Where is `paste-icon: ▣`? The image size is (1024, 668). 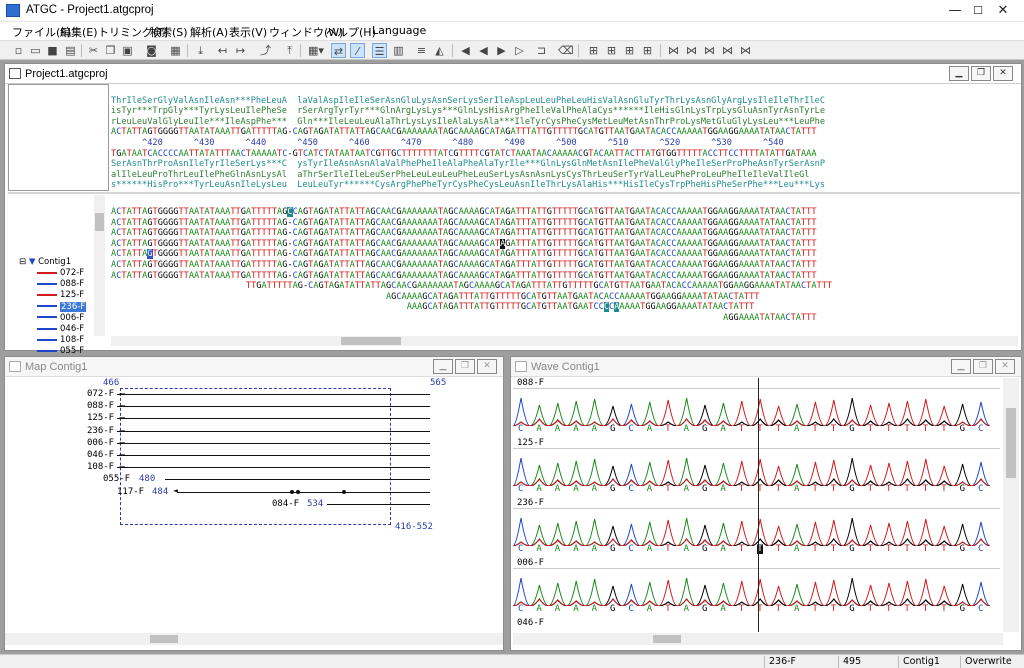 paste-icon: ▣ is located at coordinates (127, 50).